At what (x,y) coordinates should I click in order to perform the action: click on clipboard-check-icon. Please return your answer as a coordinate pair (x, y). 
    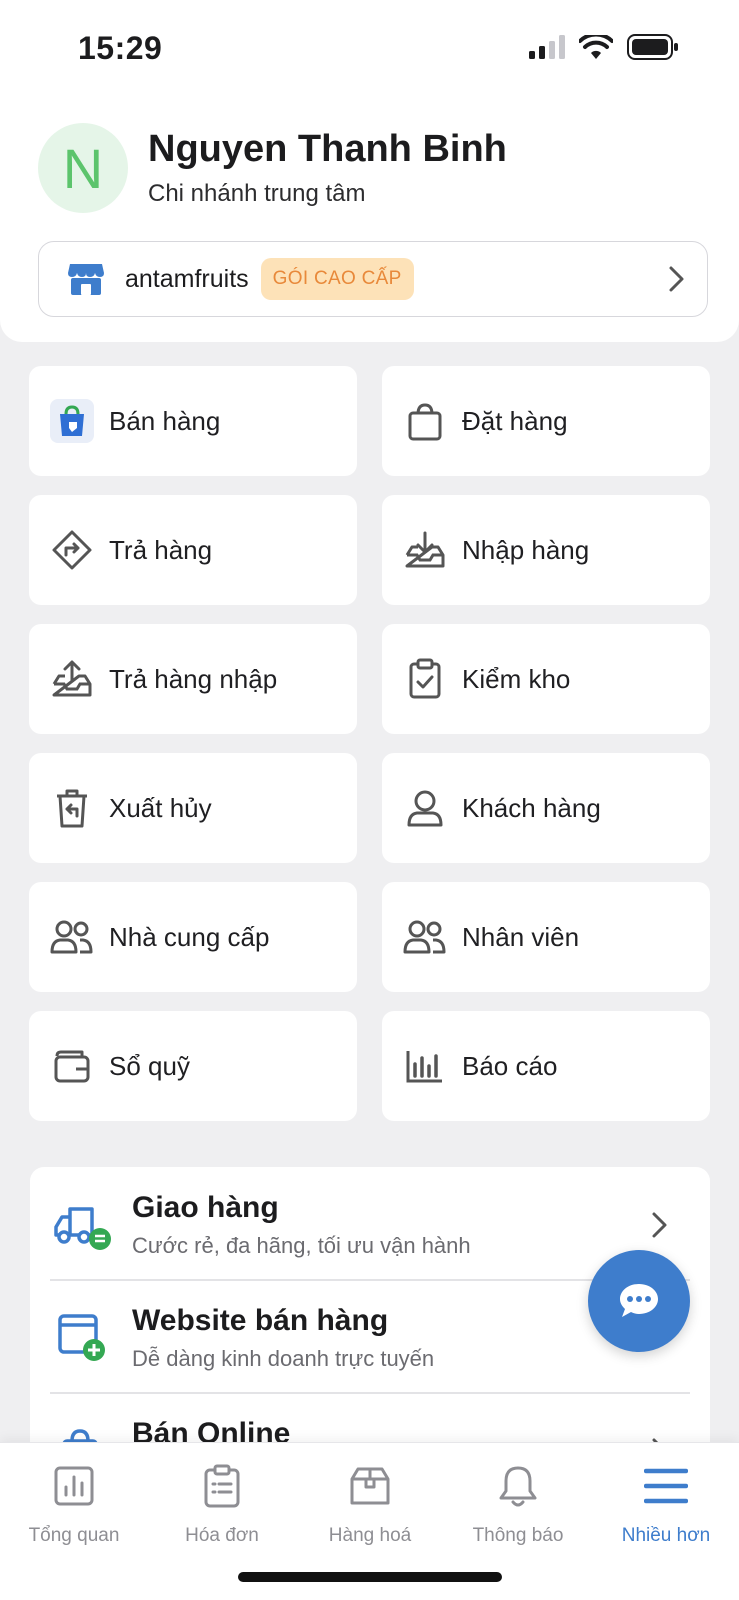
    Looking at the image, I should click on (425, 679).